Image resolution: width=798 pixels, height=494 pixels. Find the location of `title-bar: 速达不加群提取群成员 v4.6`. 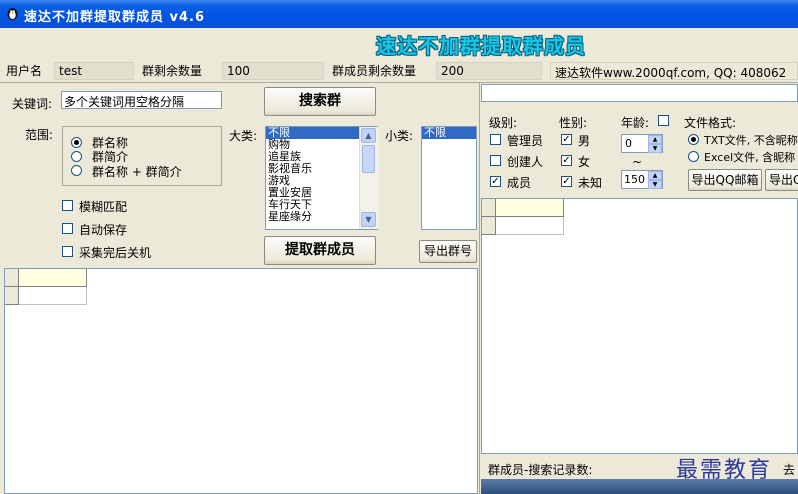

title-bar: 速达不加群提取群成员 v4.6 is located at coordinates (399, 14).